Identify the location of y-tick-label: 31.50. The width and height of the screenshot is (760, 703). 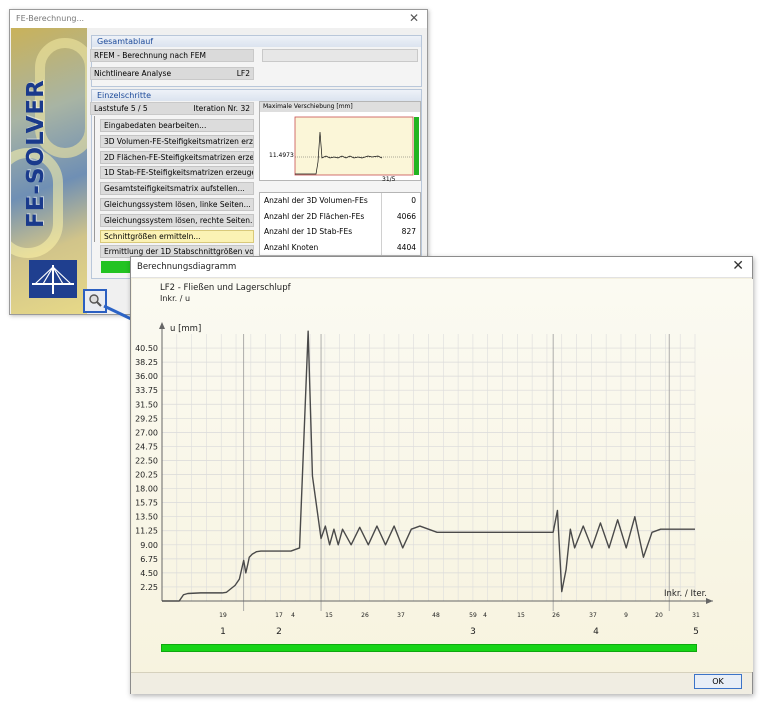
(146, 404).